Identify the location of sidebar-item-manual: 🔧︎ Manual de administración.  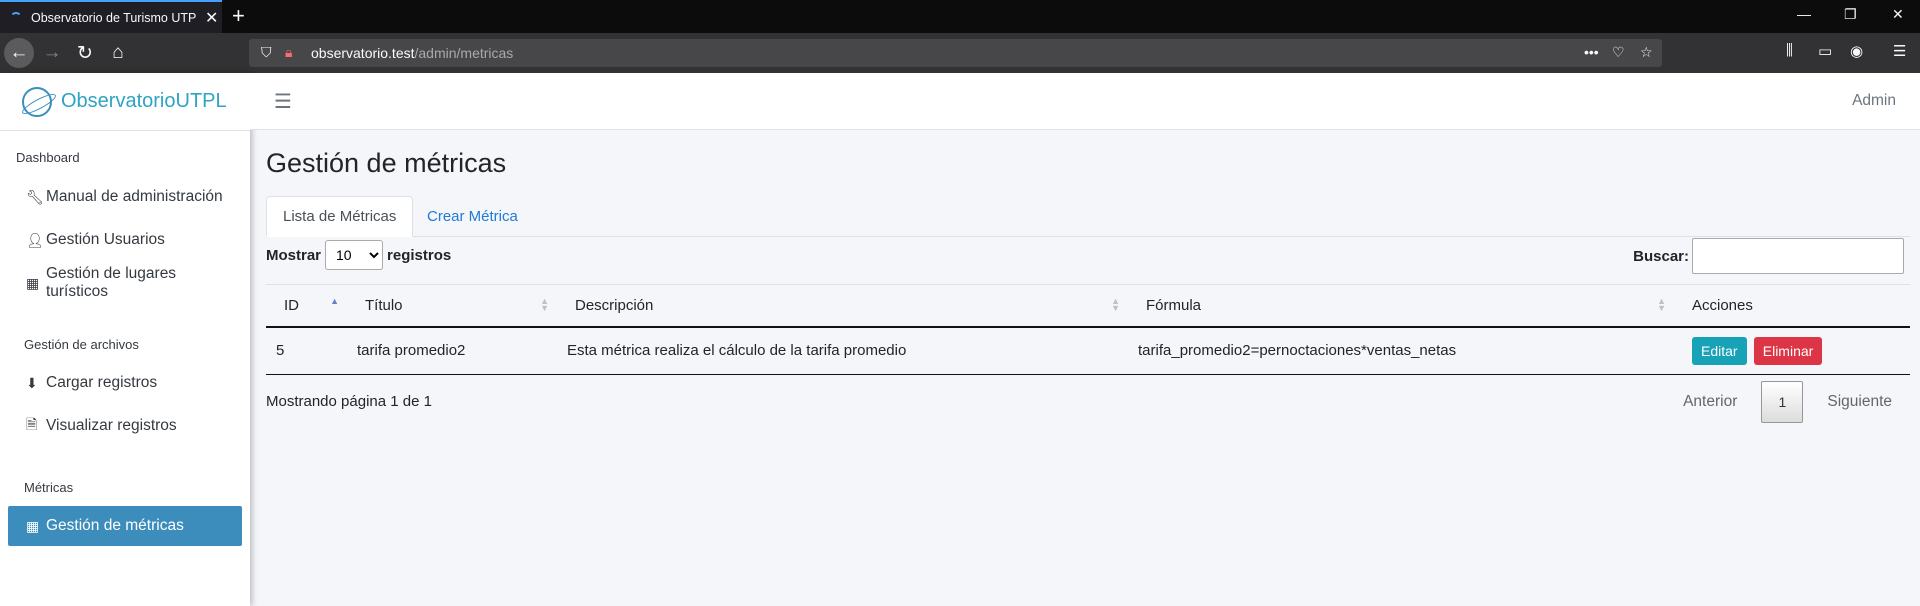
(125, 197).